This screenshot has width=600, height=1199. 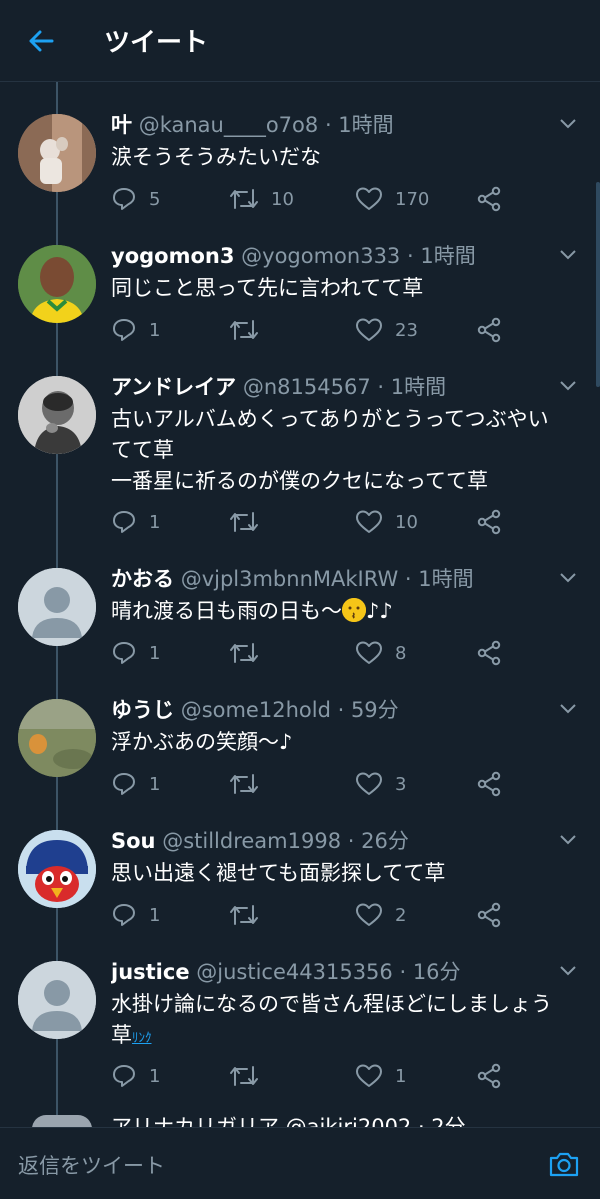 I want to click on author-name: アンドレイア, so click(x=173, y=387).